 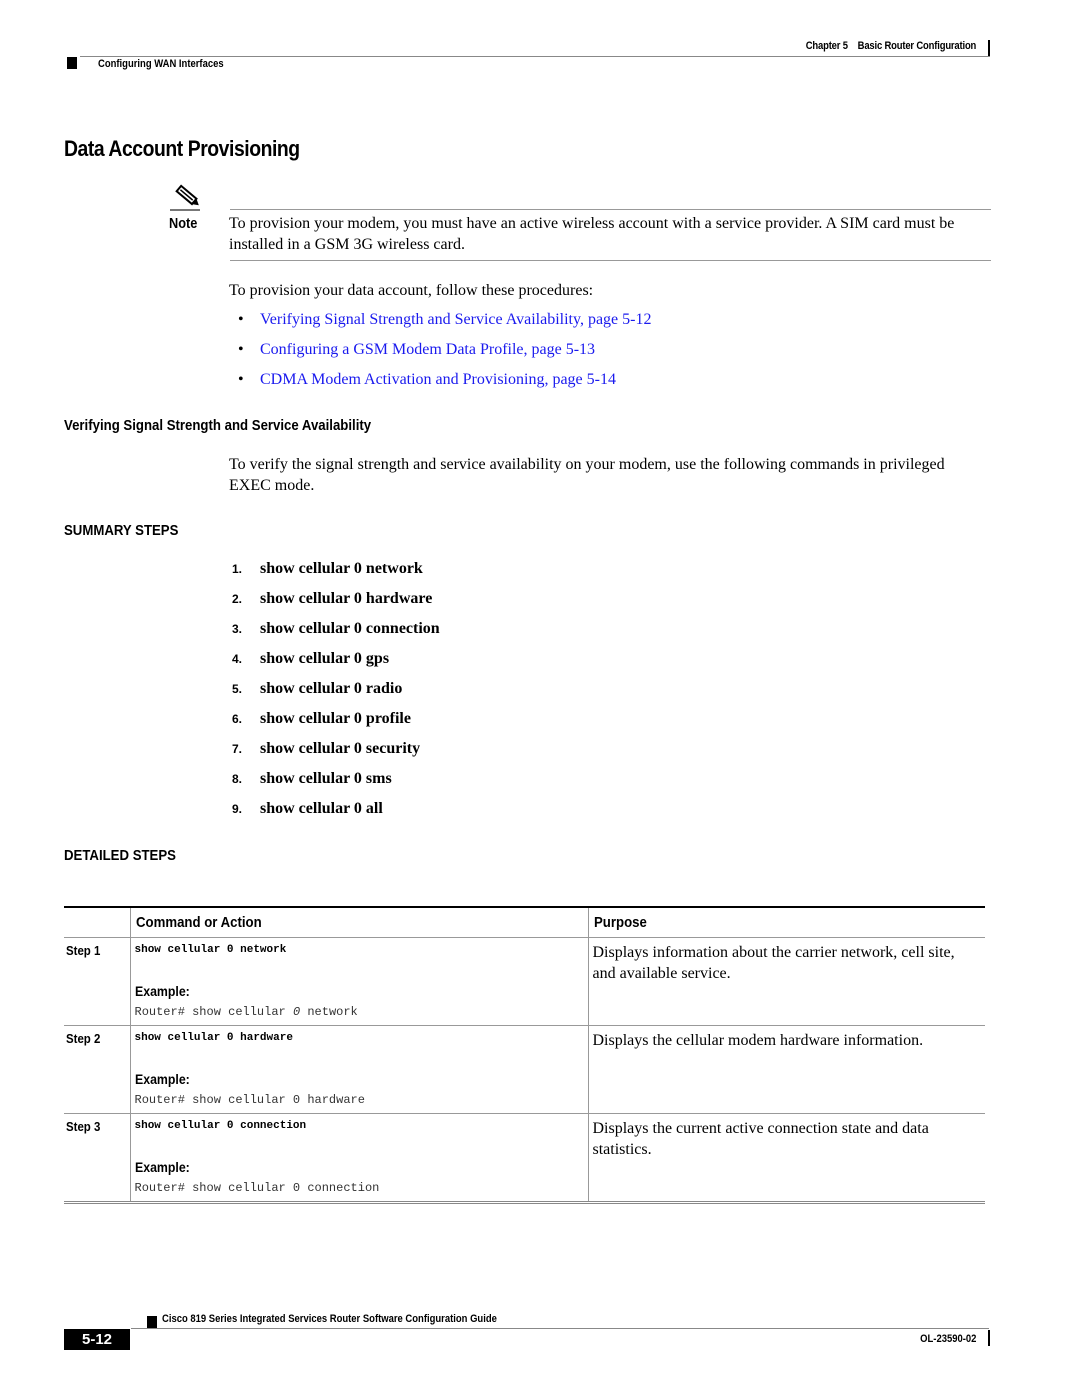 I want to click on step-command: show cellular 0 profile, so click(x=335, y=718).